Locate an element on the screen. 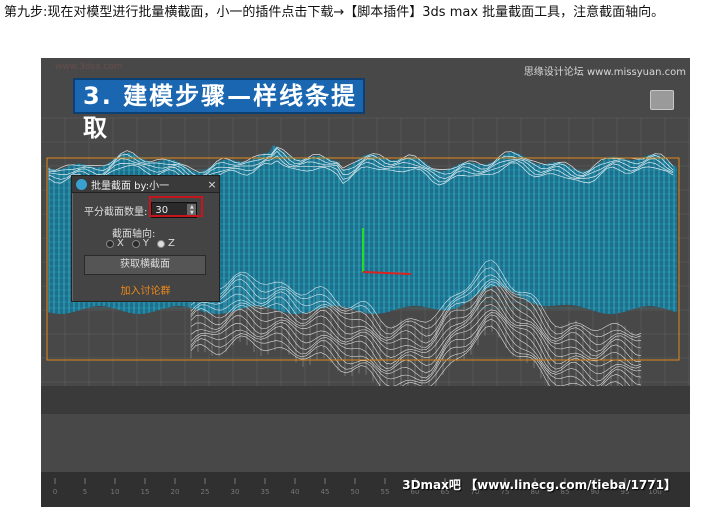 The height and width of the screenshot is (507, 709). timeline-tick-label: 40 is located at coordinates (295, 492).